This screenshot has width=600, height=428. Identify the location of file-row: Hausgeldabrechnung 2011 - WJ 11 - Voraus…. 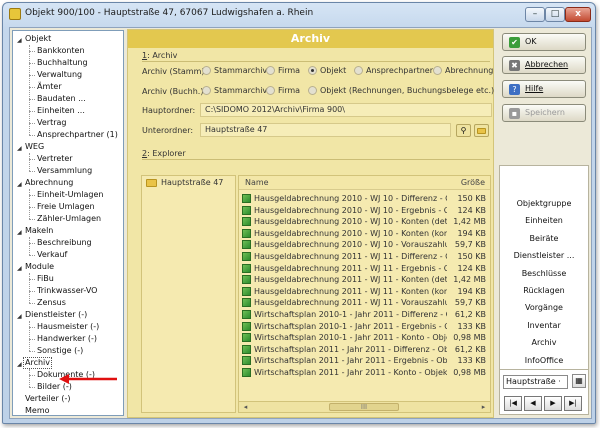
(364, 302).